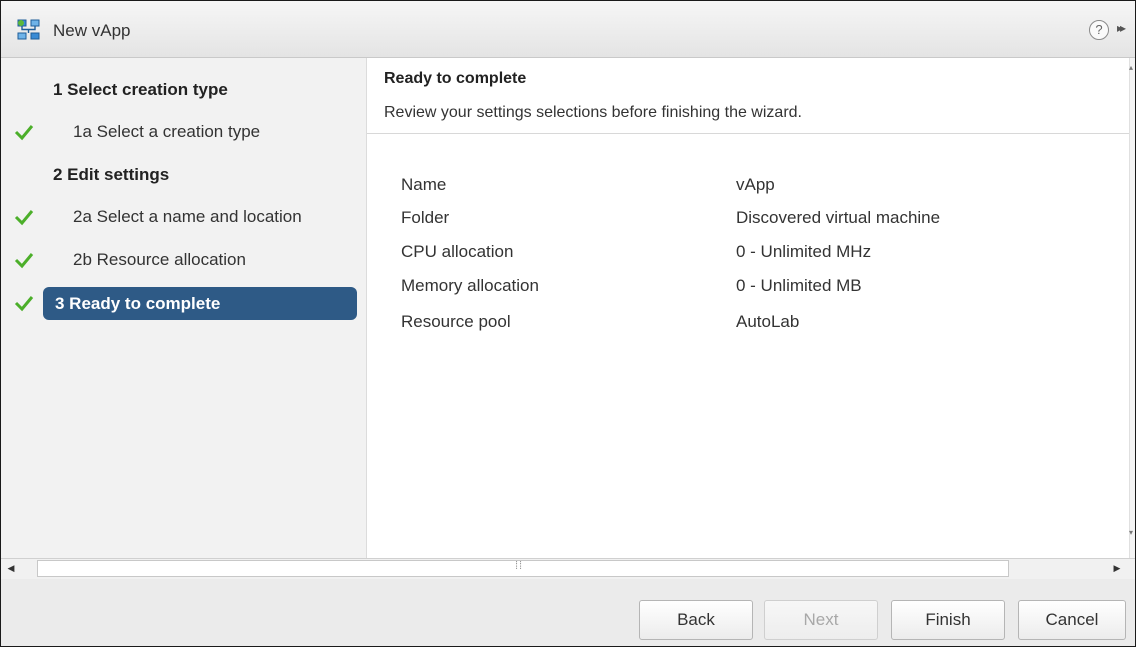  What do you see at coordinates (748, 133) in the screenshot?
I see `panel-divider` at bounding box center [748, 133].